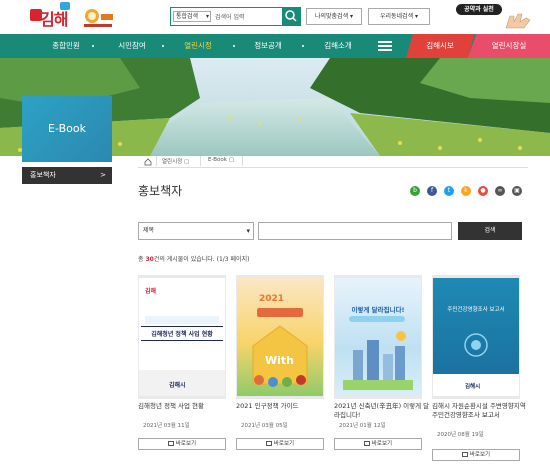 The width and height of the screenshot is (550, 464). I want to click on breadcrumb-label: E-Book, so click(217, 160).